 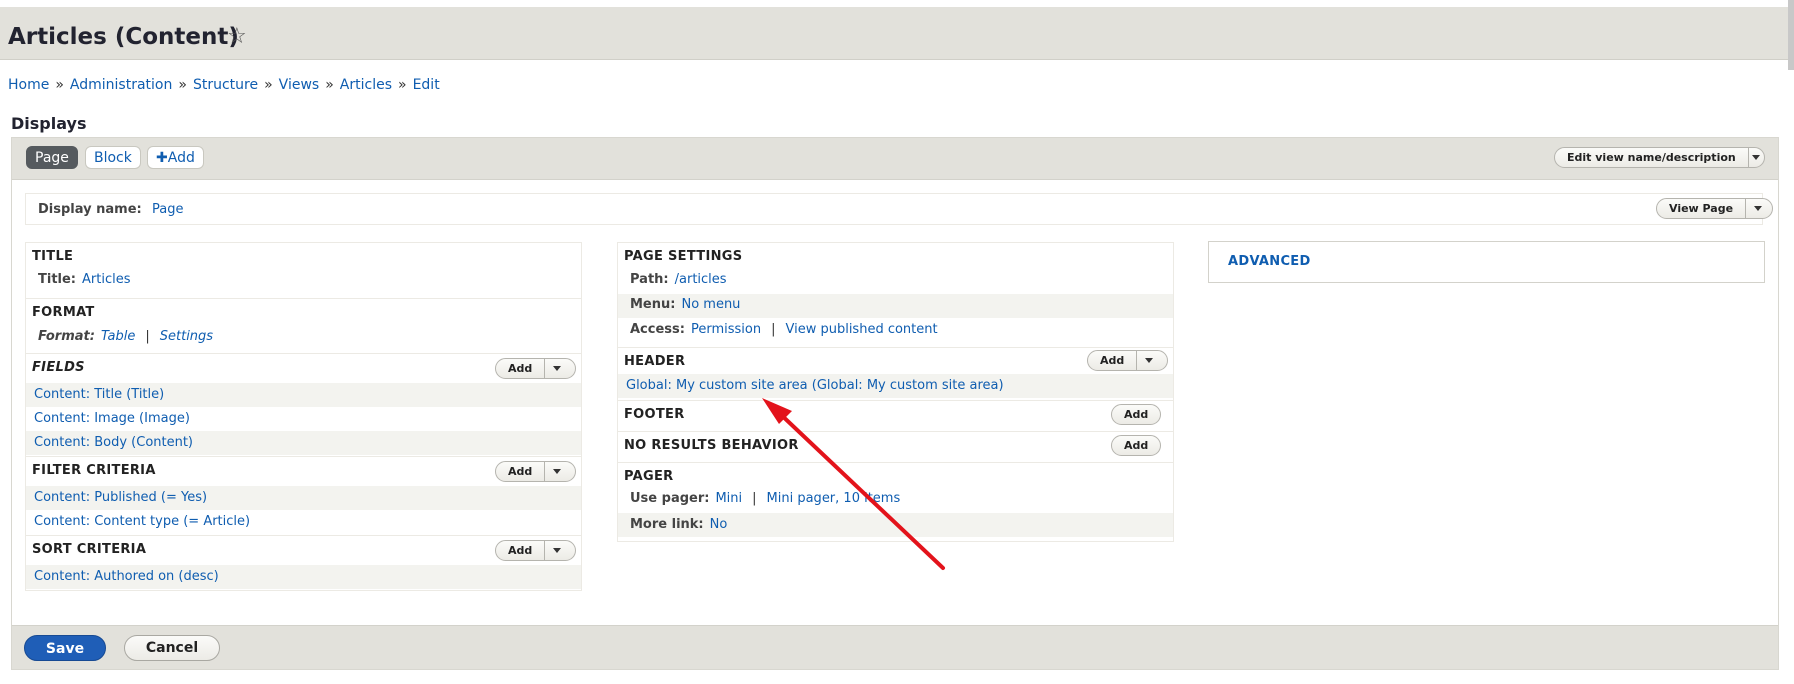 What do you see at coordinates (303, 282) in the screenshot?
I see `title-row: Title: Articles` at bounding box center [303, 282].